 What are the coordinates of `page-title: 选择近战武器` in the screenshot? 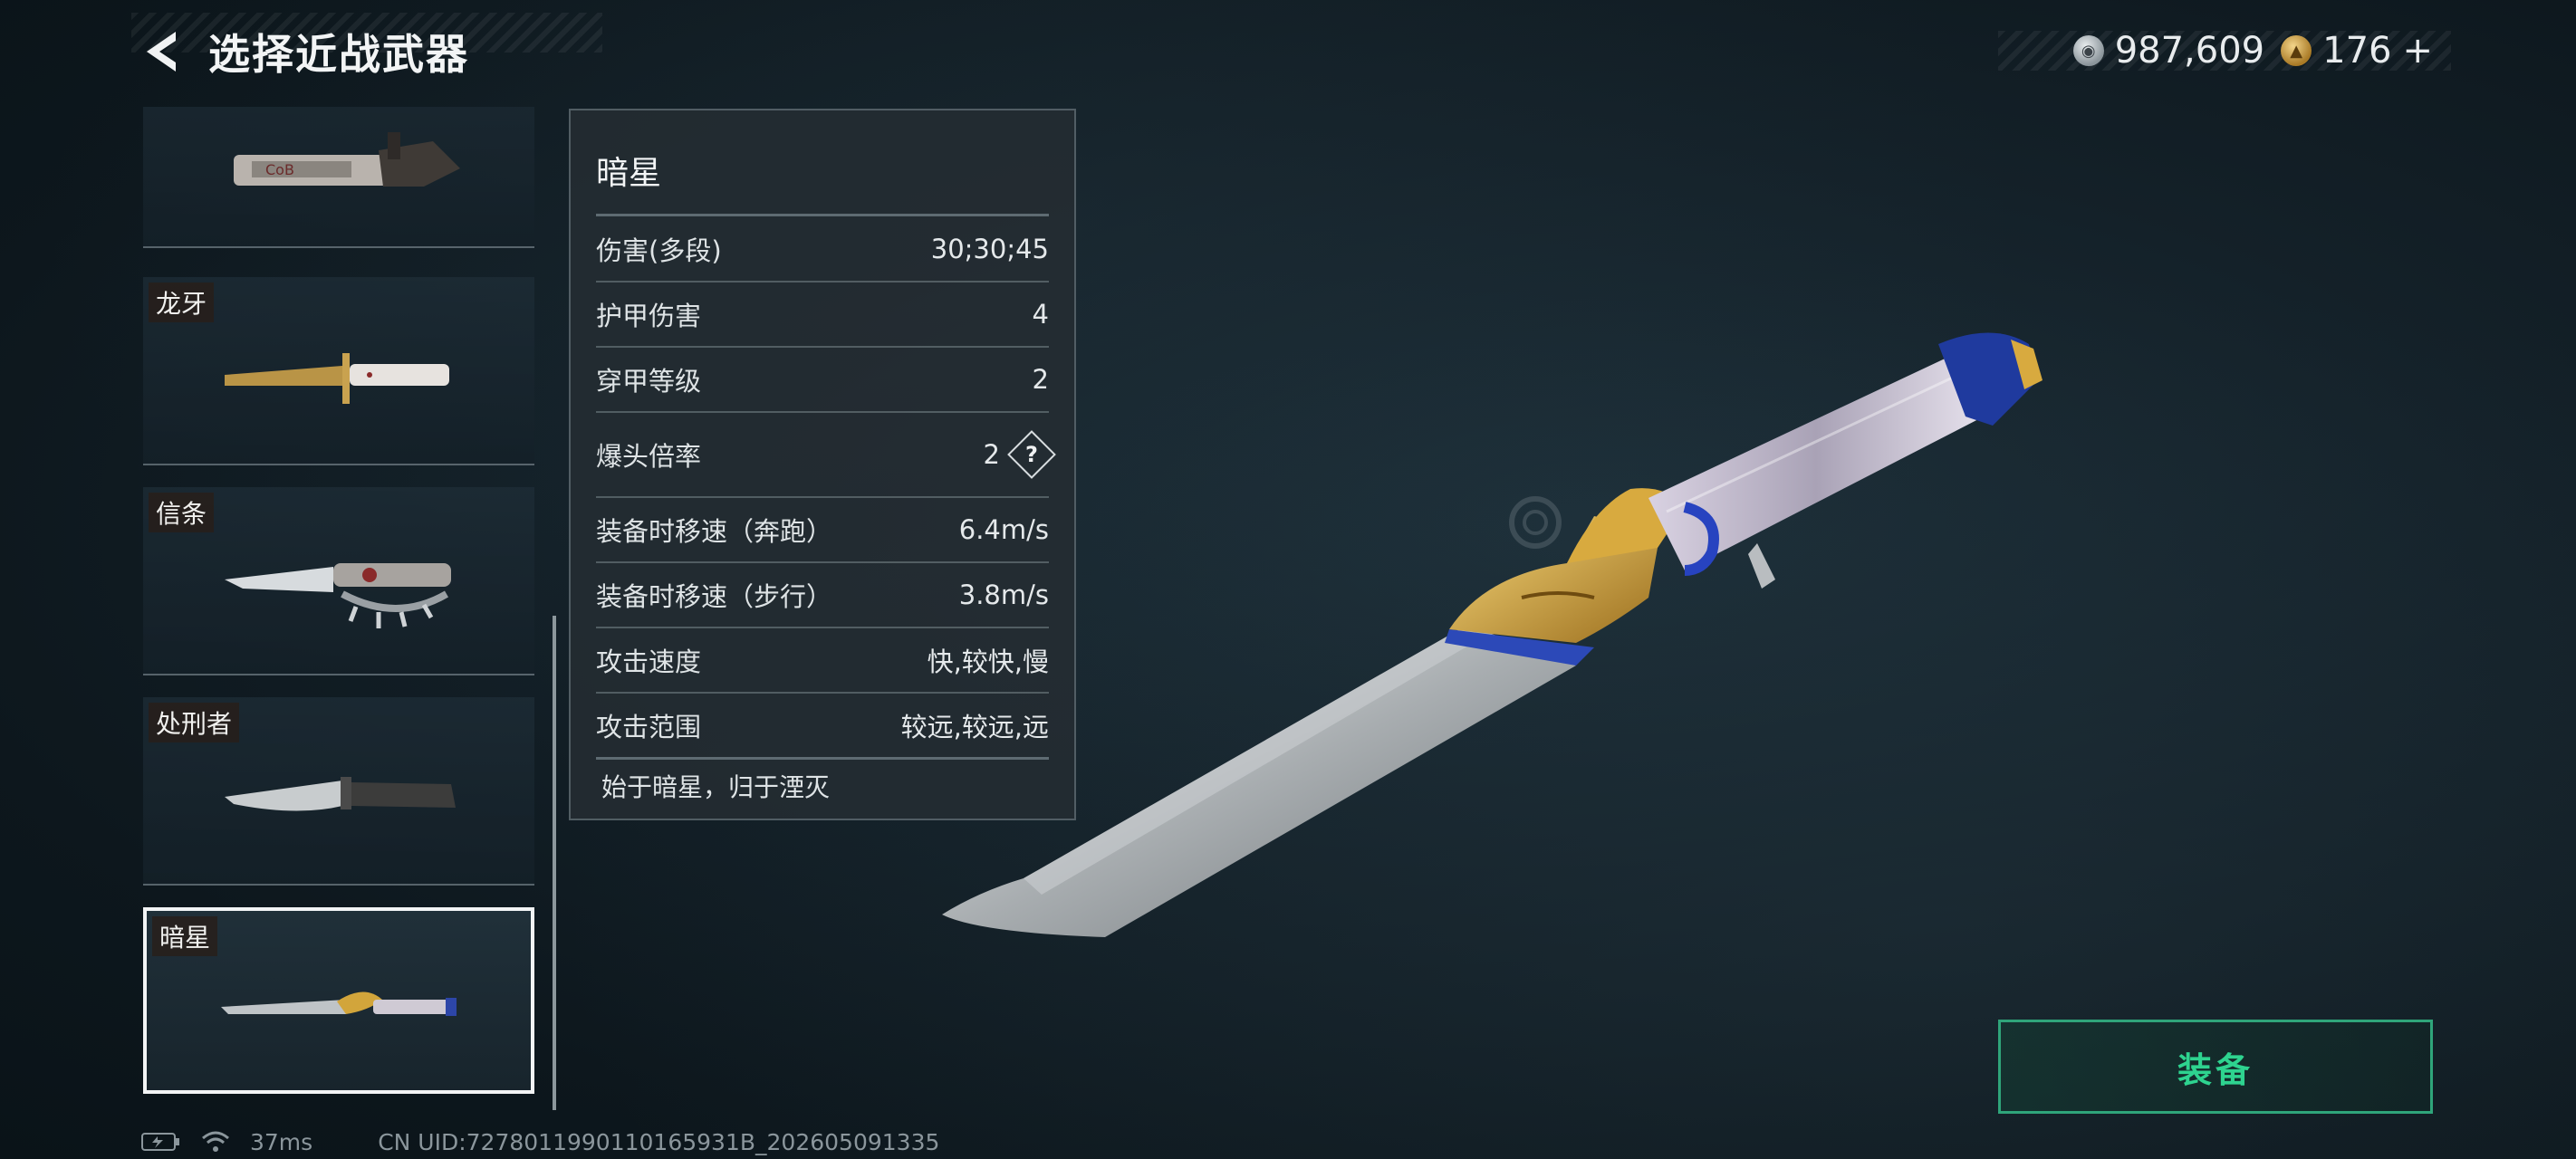 It's located at (338, 55).